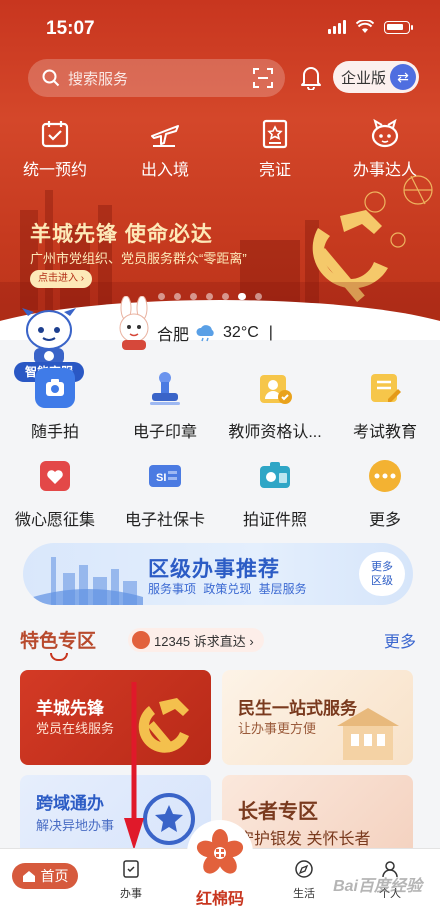  I want to click on service-label: 考试教育, so click(384, 432).